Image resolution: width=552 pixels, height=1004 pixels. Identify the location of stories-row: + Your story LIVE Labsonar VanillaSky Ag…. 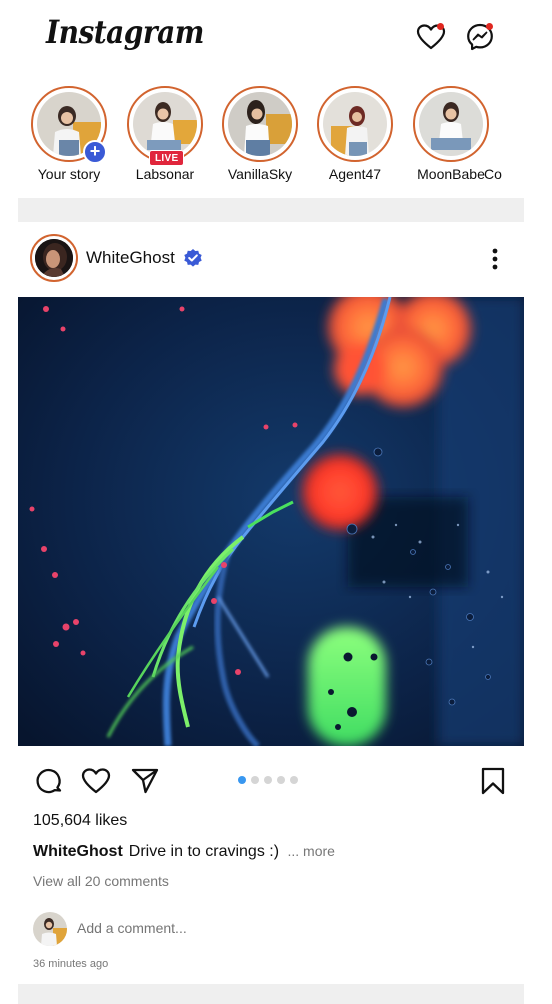
(276, 138).